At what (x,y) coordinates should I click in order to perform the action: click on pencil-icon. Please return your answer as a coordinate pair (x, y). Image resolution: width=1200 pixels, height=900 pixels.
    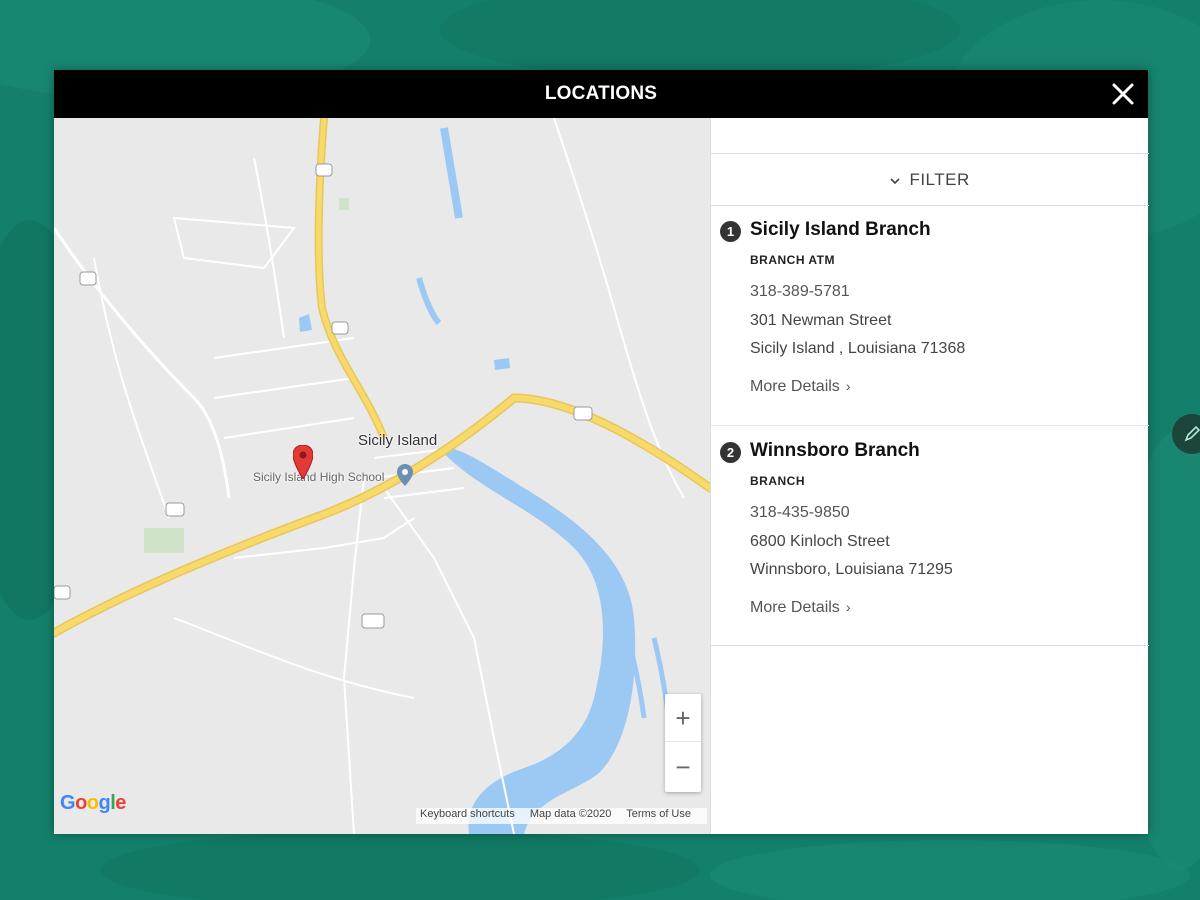
    Looking at the image, I should click on (1192, 433).